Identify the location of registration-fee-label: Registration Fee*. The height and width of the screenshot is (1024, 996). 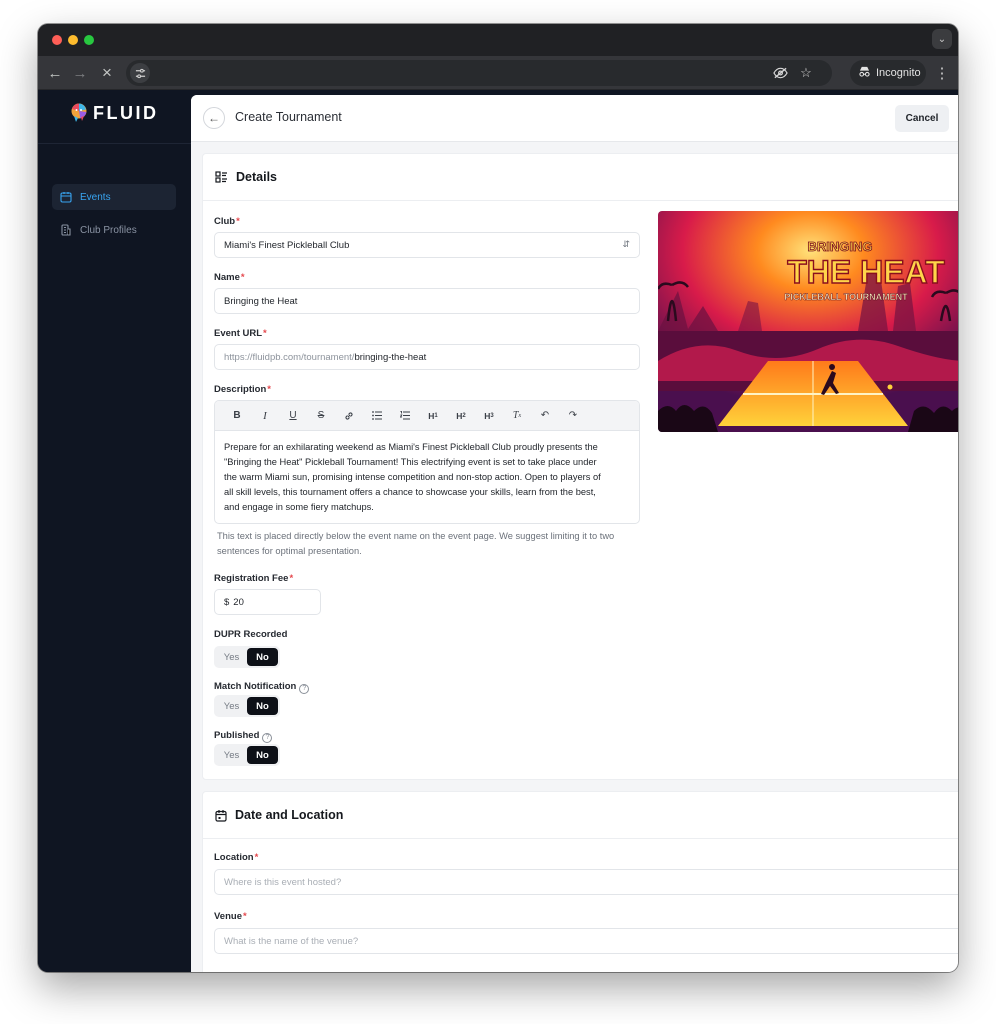
(254, 578).